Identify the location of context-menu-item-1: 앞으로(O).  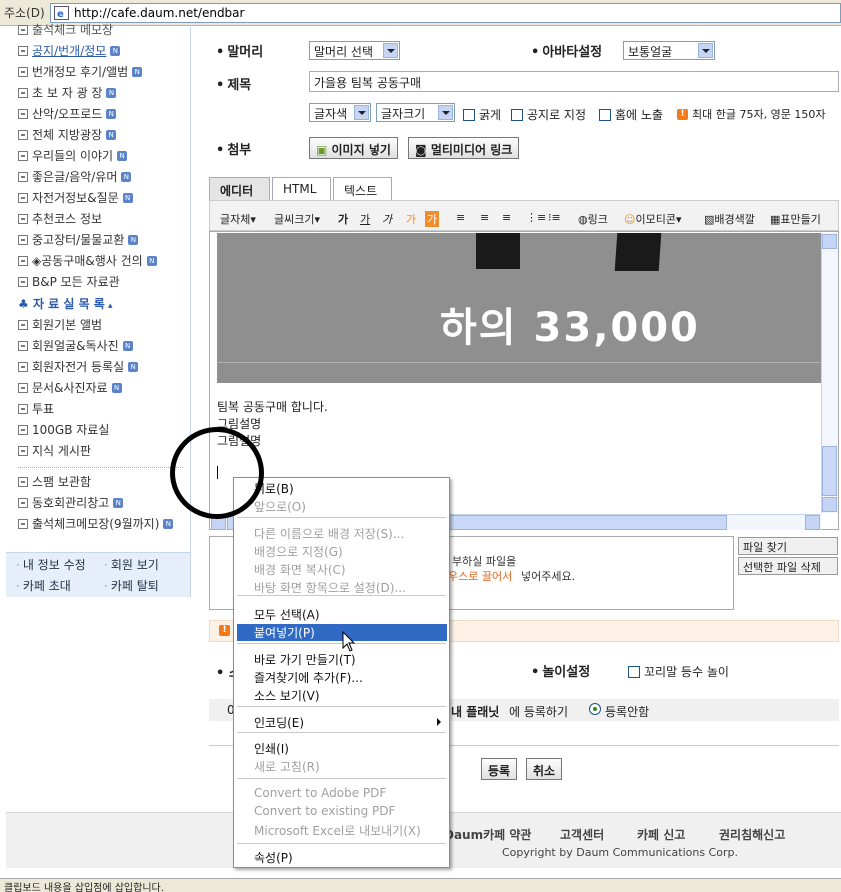
(280, 507).